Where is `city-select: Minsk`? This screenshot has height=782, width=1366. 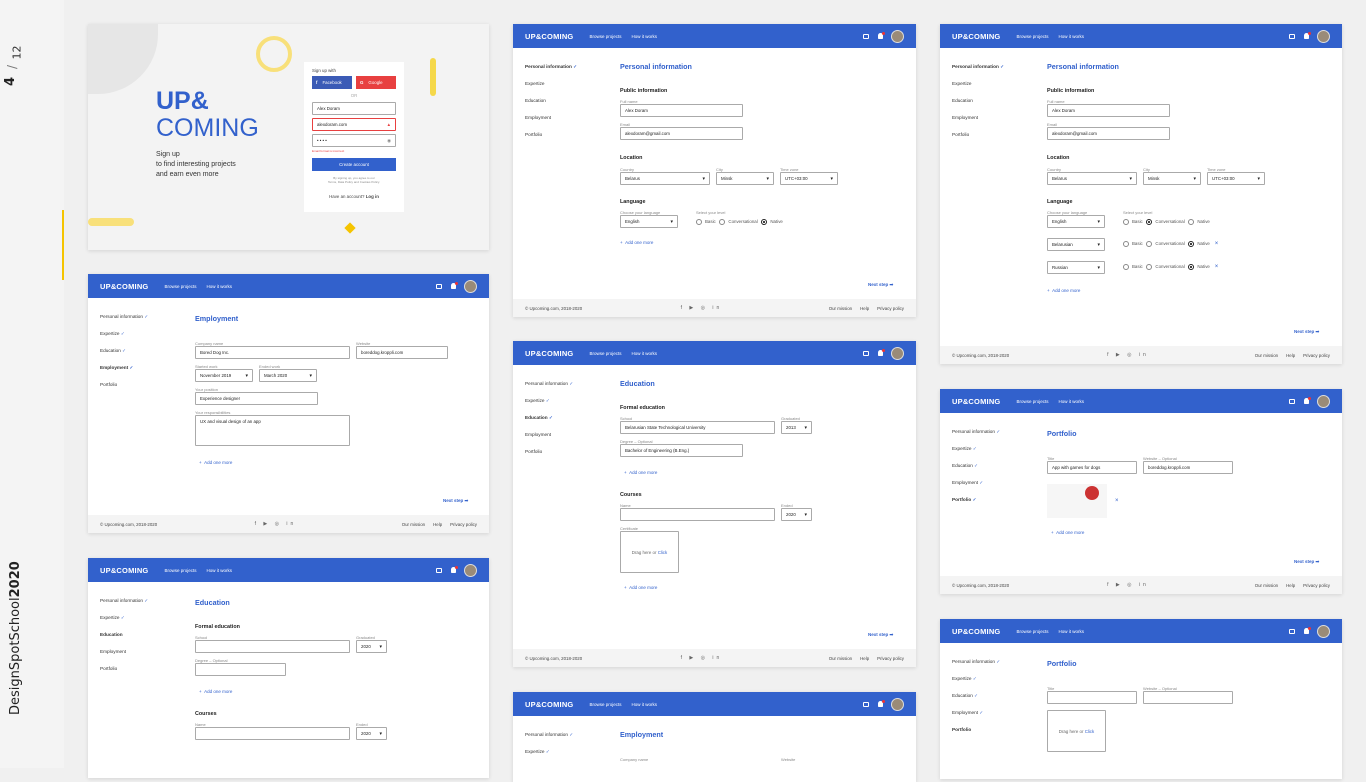 city-select: Minsk is located at coordinates (745, 178).